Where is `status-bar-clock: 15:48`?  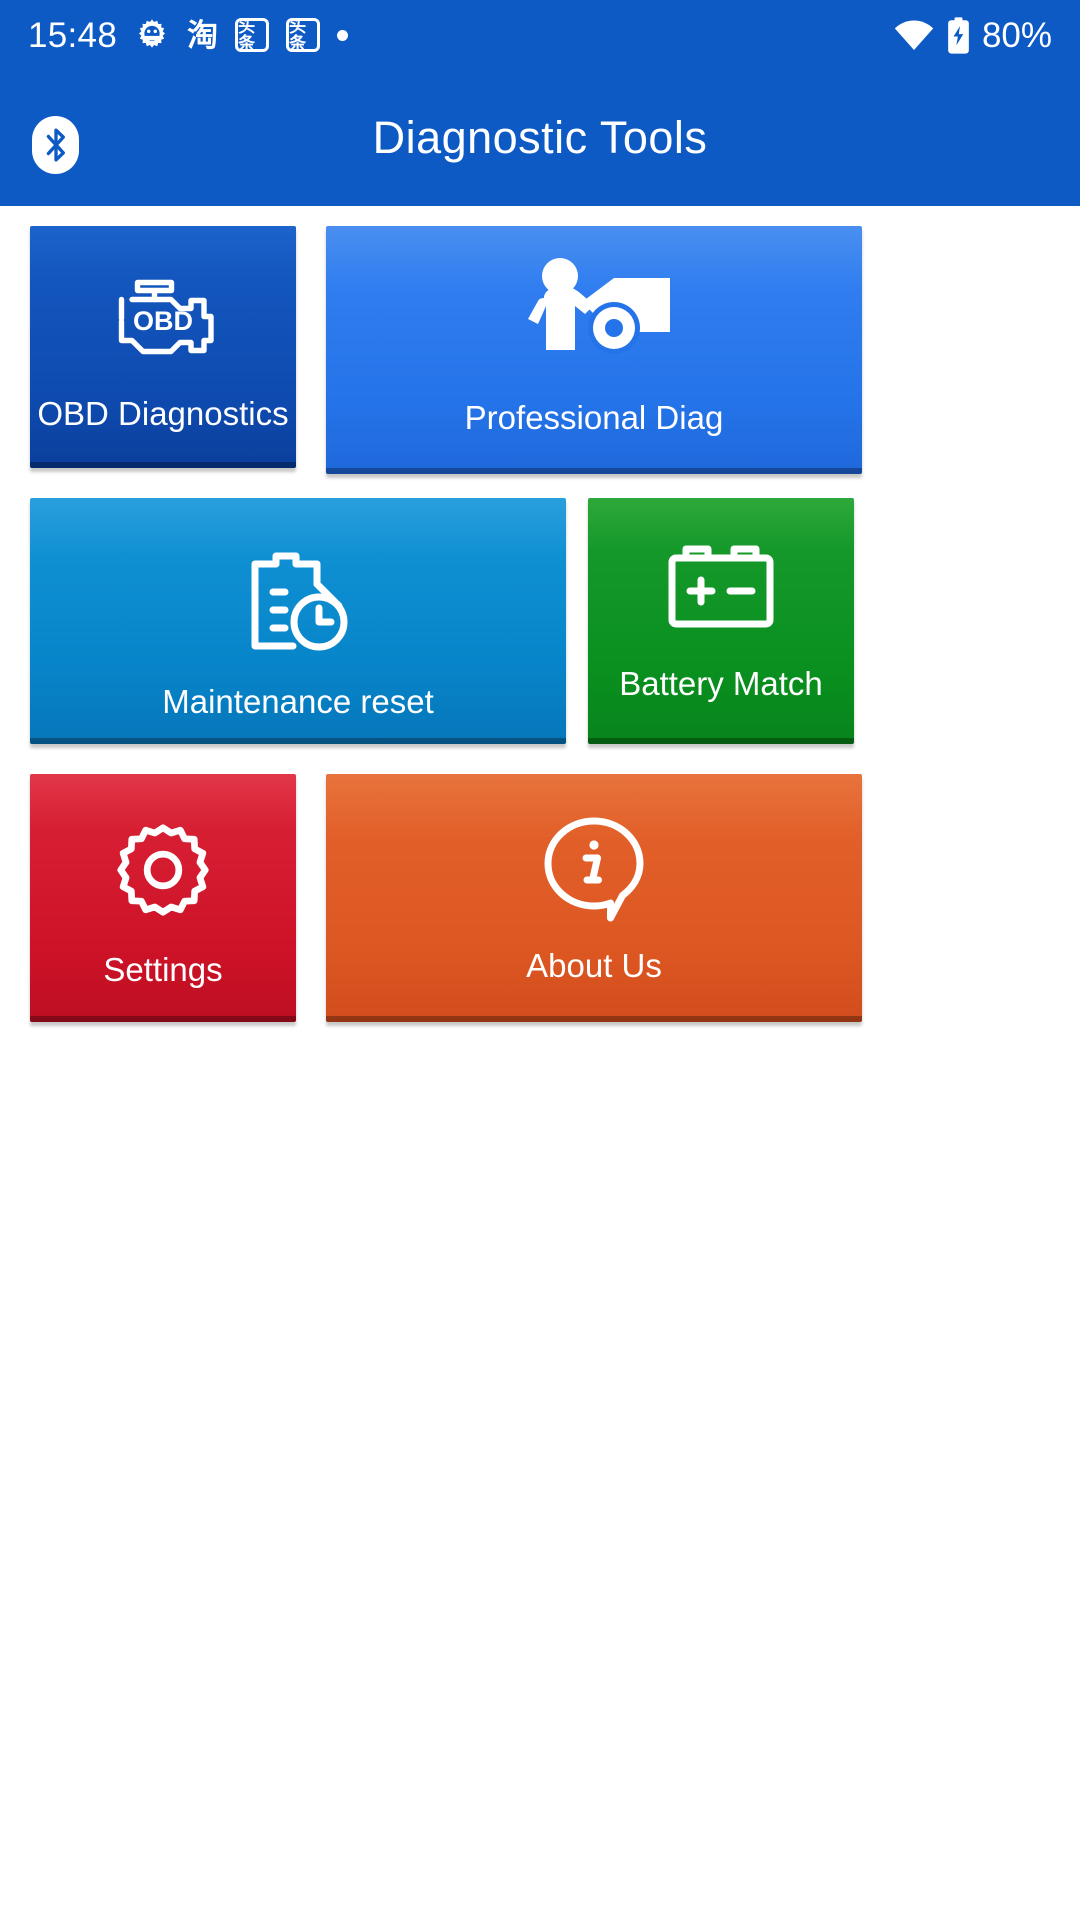 status-bar-clock: 15:48 is located at coordinates (73, 35).